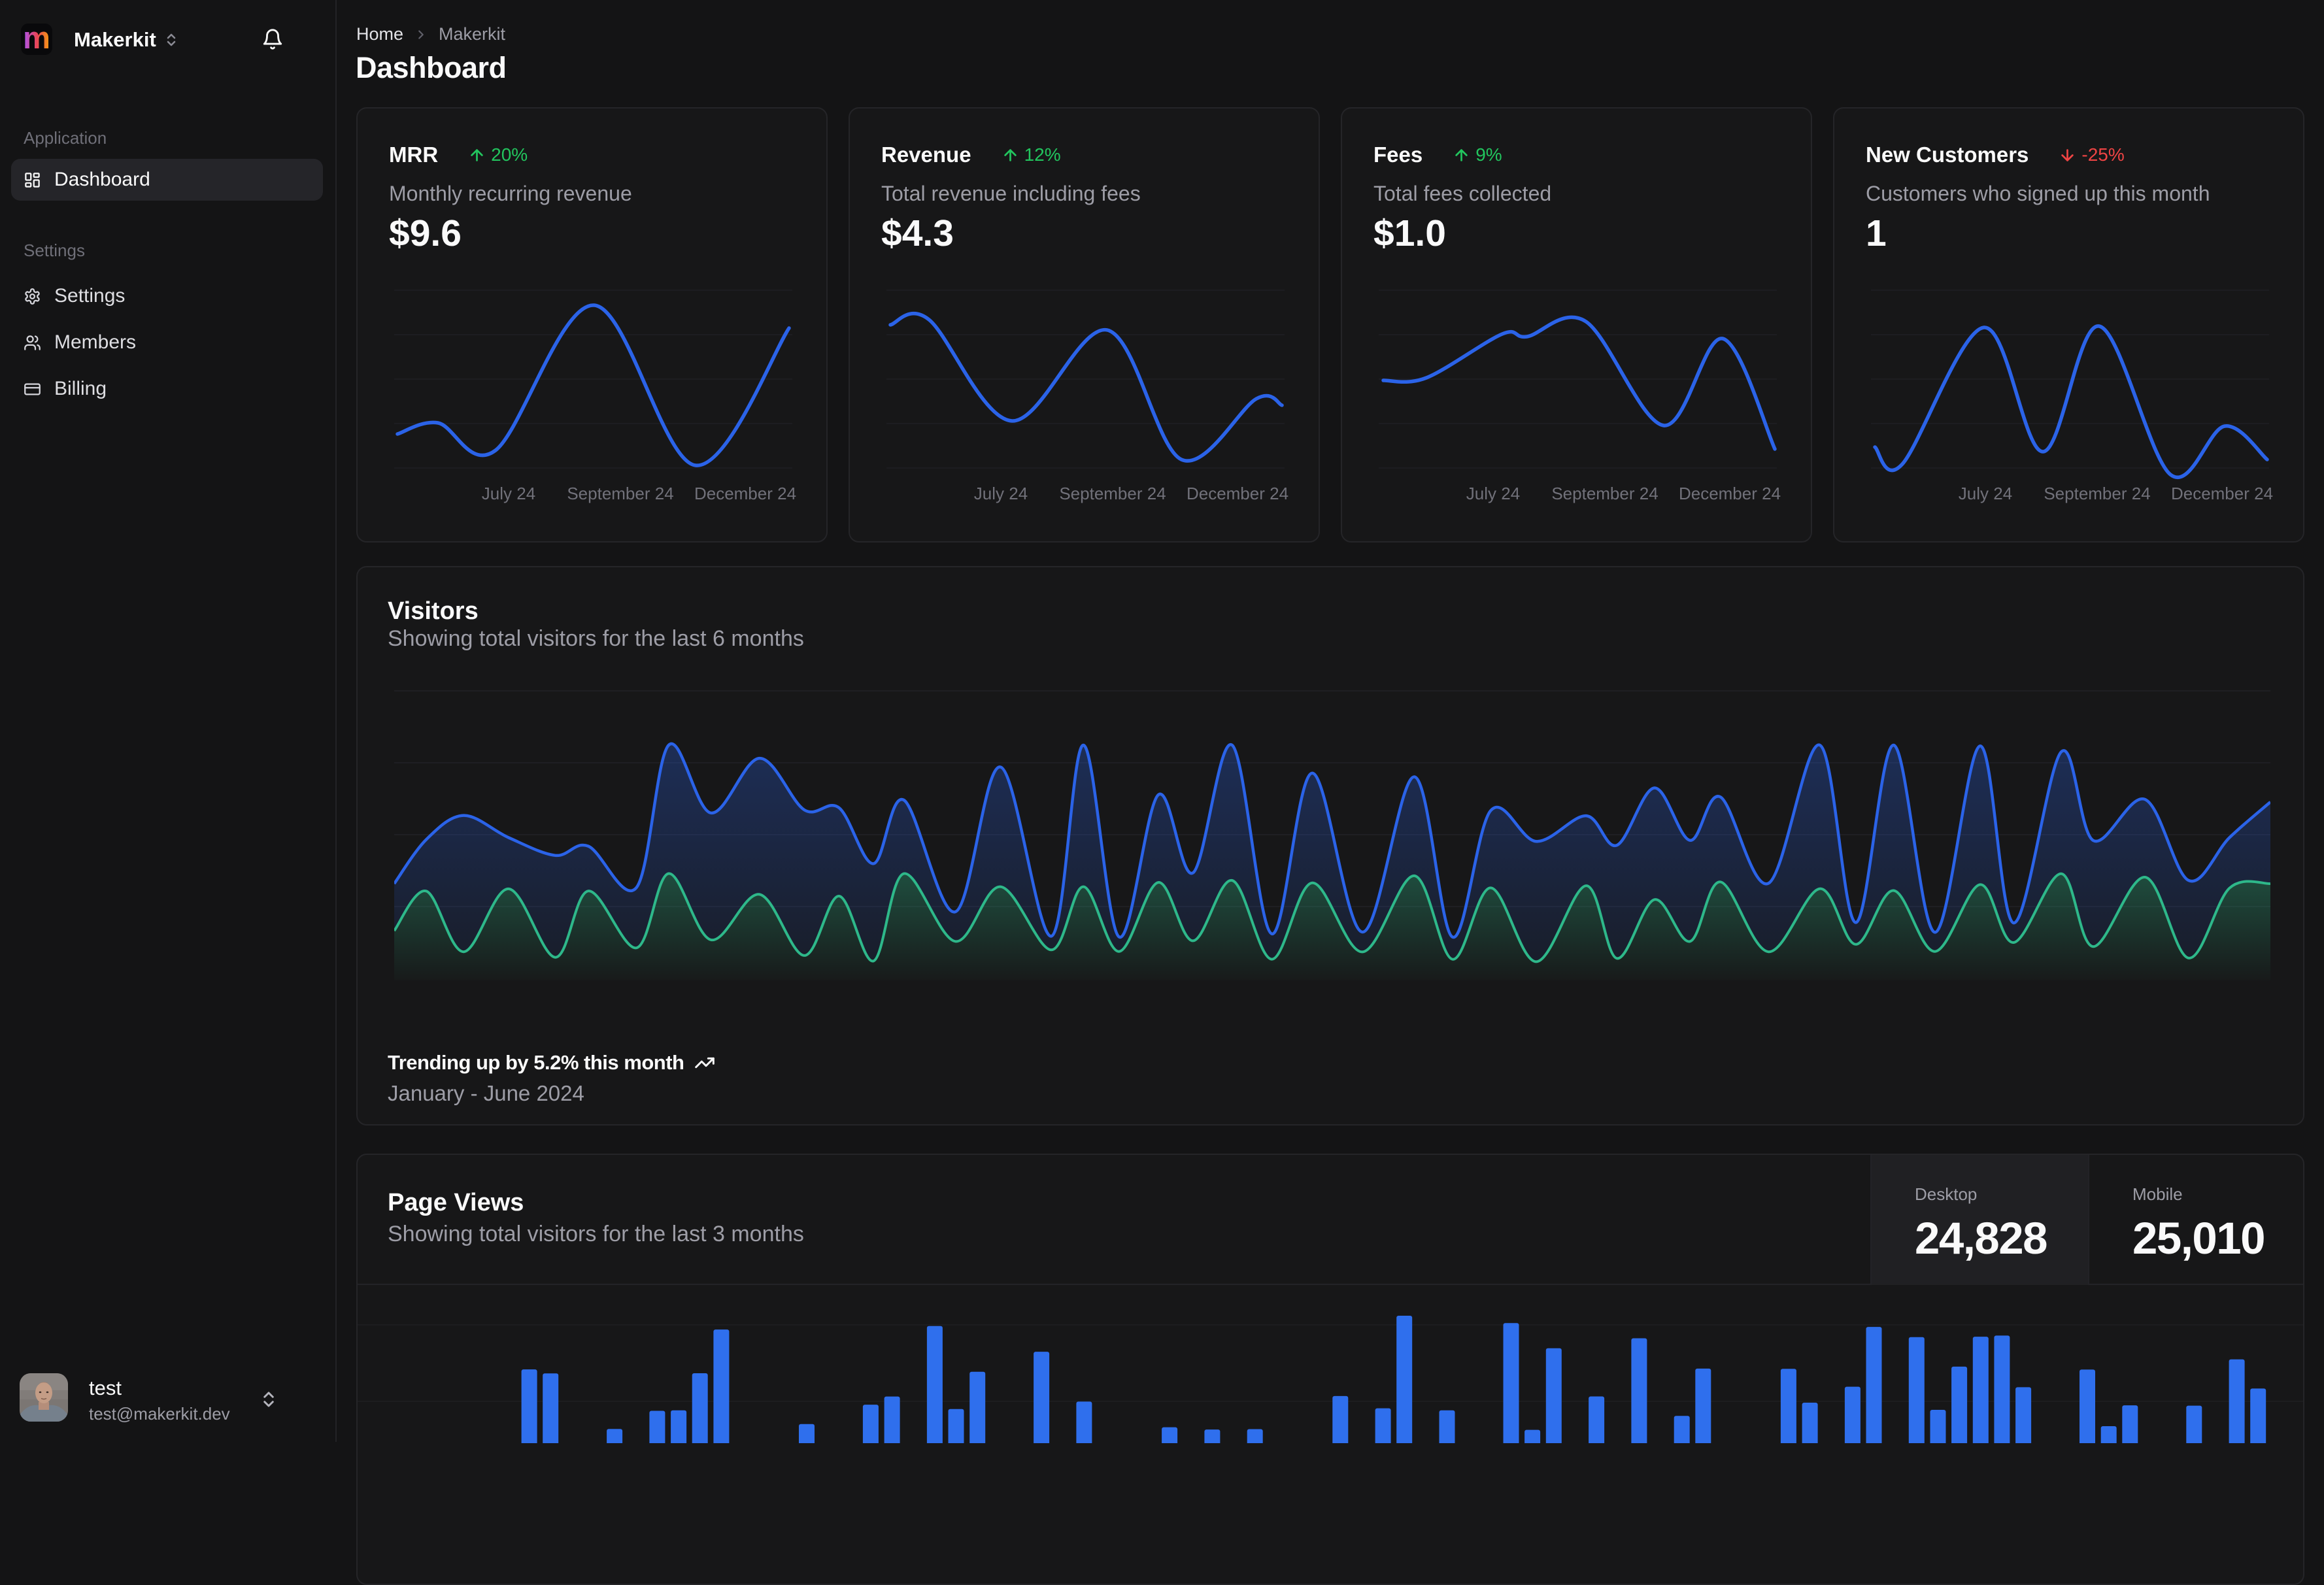 The image size is (2324, 1585). I want to click on svg-text: m, so click(36, 39).